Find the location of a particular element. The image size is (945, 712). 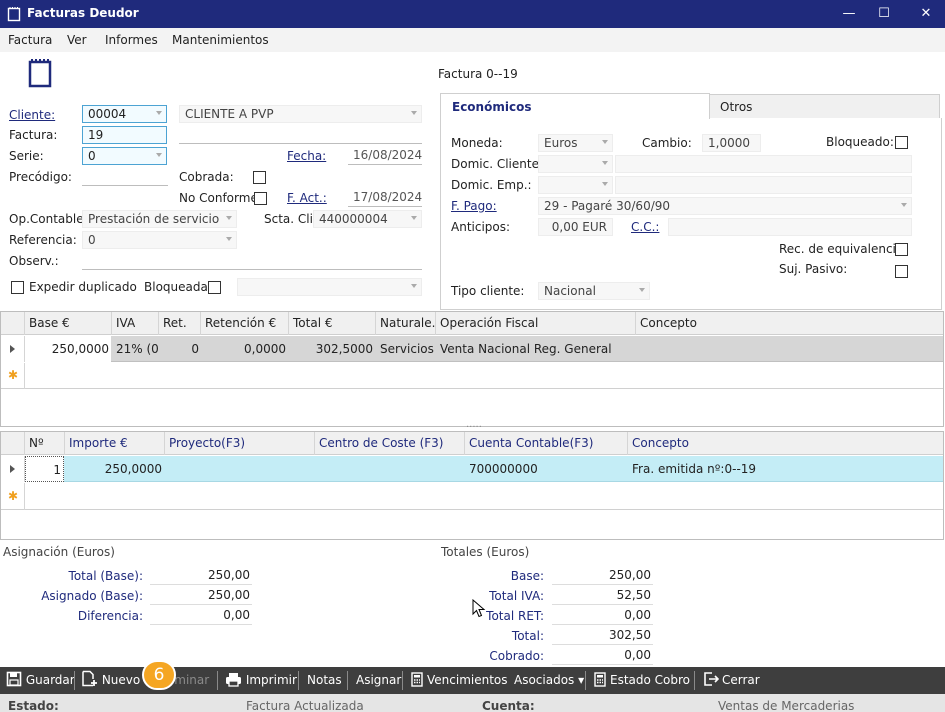

suj-pasivo-checkbox is located at coordinates (901, 271).